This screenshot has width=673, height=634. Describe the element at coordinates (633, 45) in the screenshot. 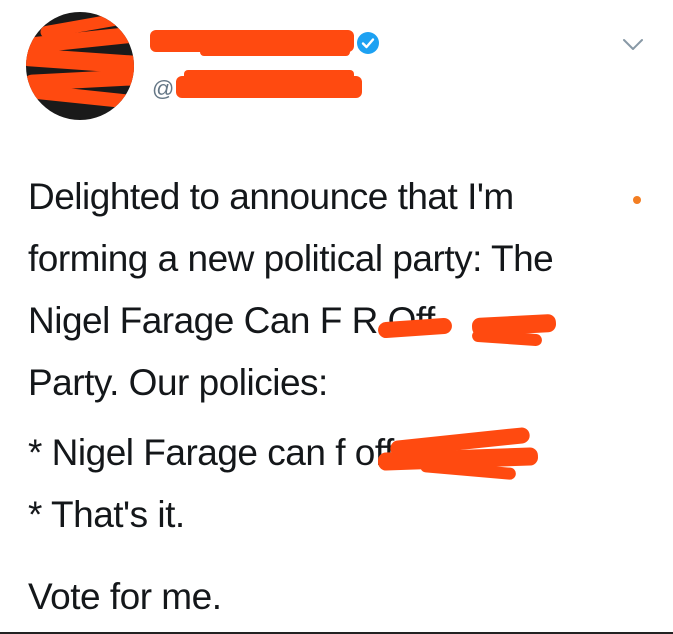

I see `chevron-down-icon` at that location.